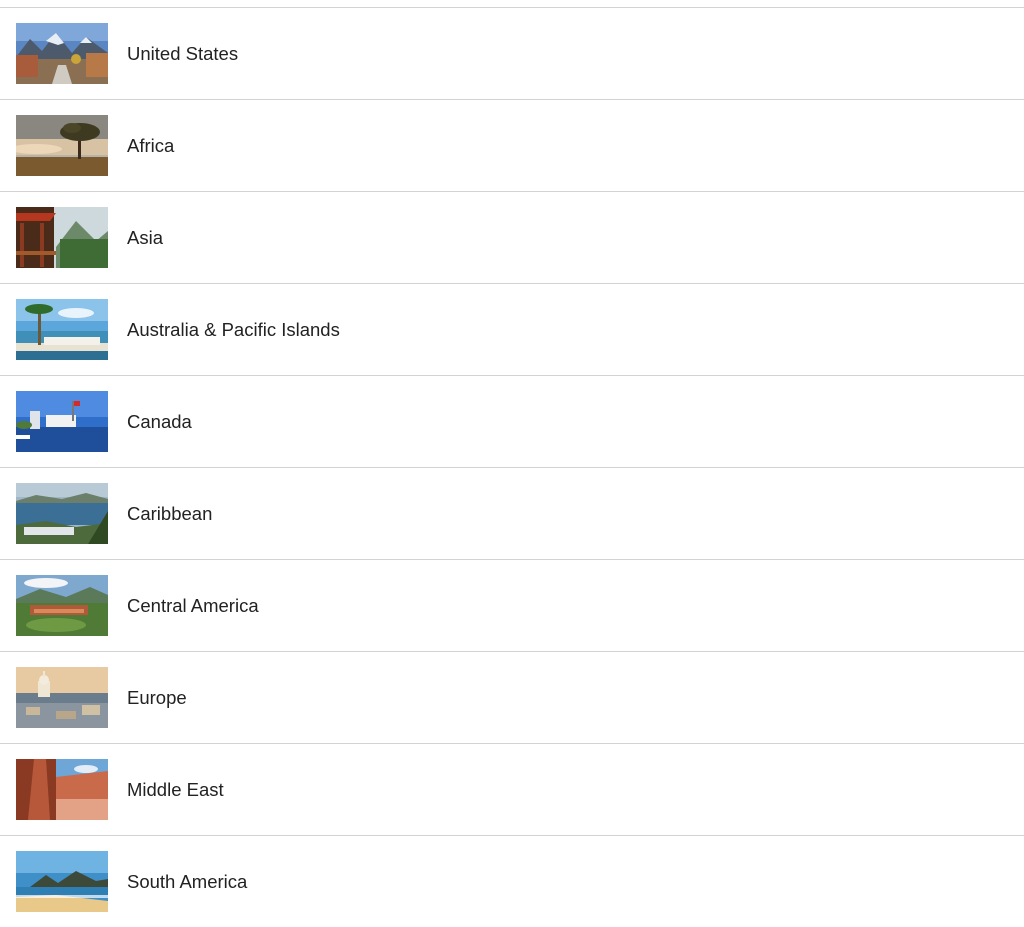 The image size is (1024, 927). I want to click on region-item-asia: Asia, so click(512, 237).